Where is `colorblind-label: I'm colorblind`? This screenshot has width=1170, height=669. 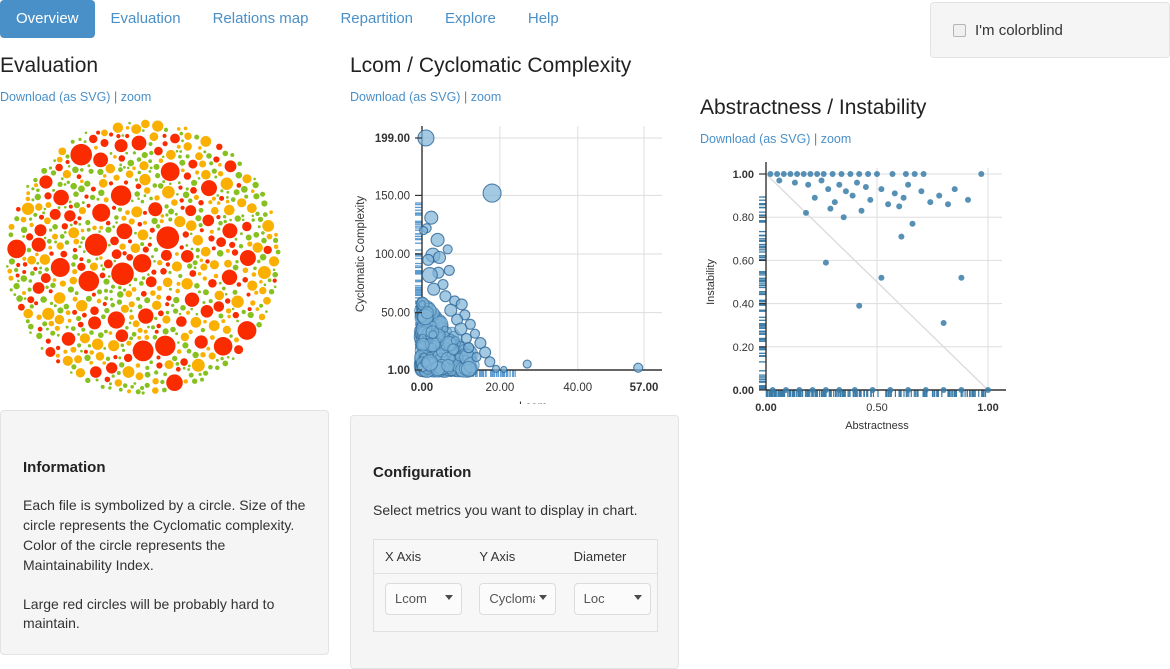
colorblind-label: I'm colorblind is located at coordinates (1019, 30).